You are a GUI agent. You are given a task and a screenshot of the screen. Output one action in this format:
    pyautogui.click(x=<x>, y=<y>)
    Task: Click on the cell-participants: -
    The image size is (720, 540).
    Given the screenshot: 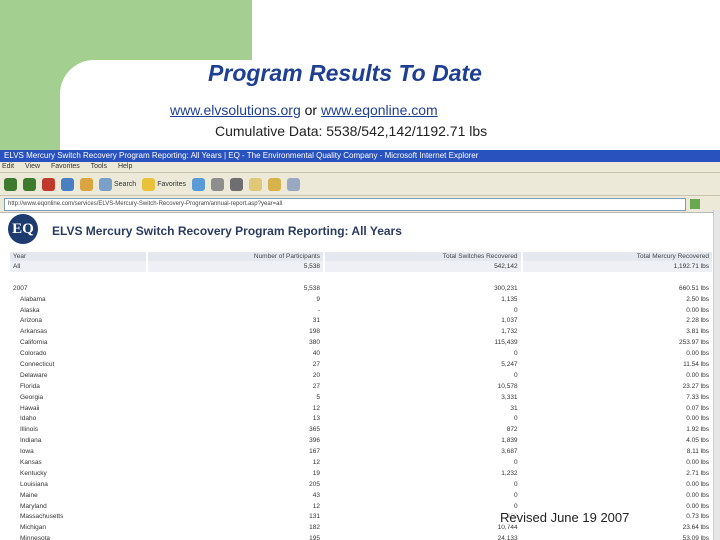 What is the action you would take?
    pyautogui.click(x=318, y=310)
    